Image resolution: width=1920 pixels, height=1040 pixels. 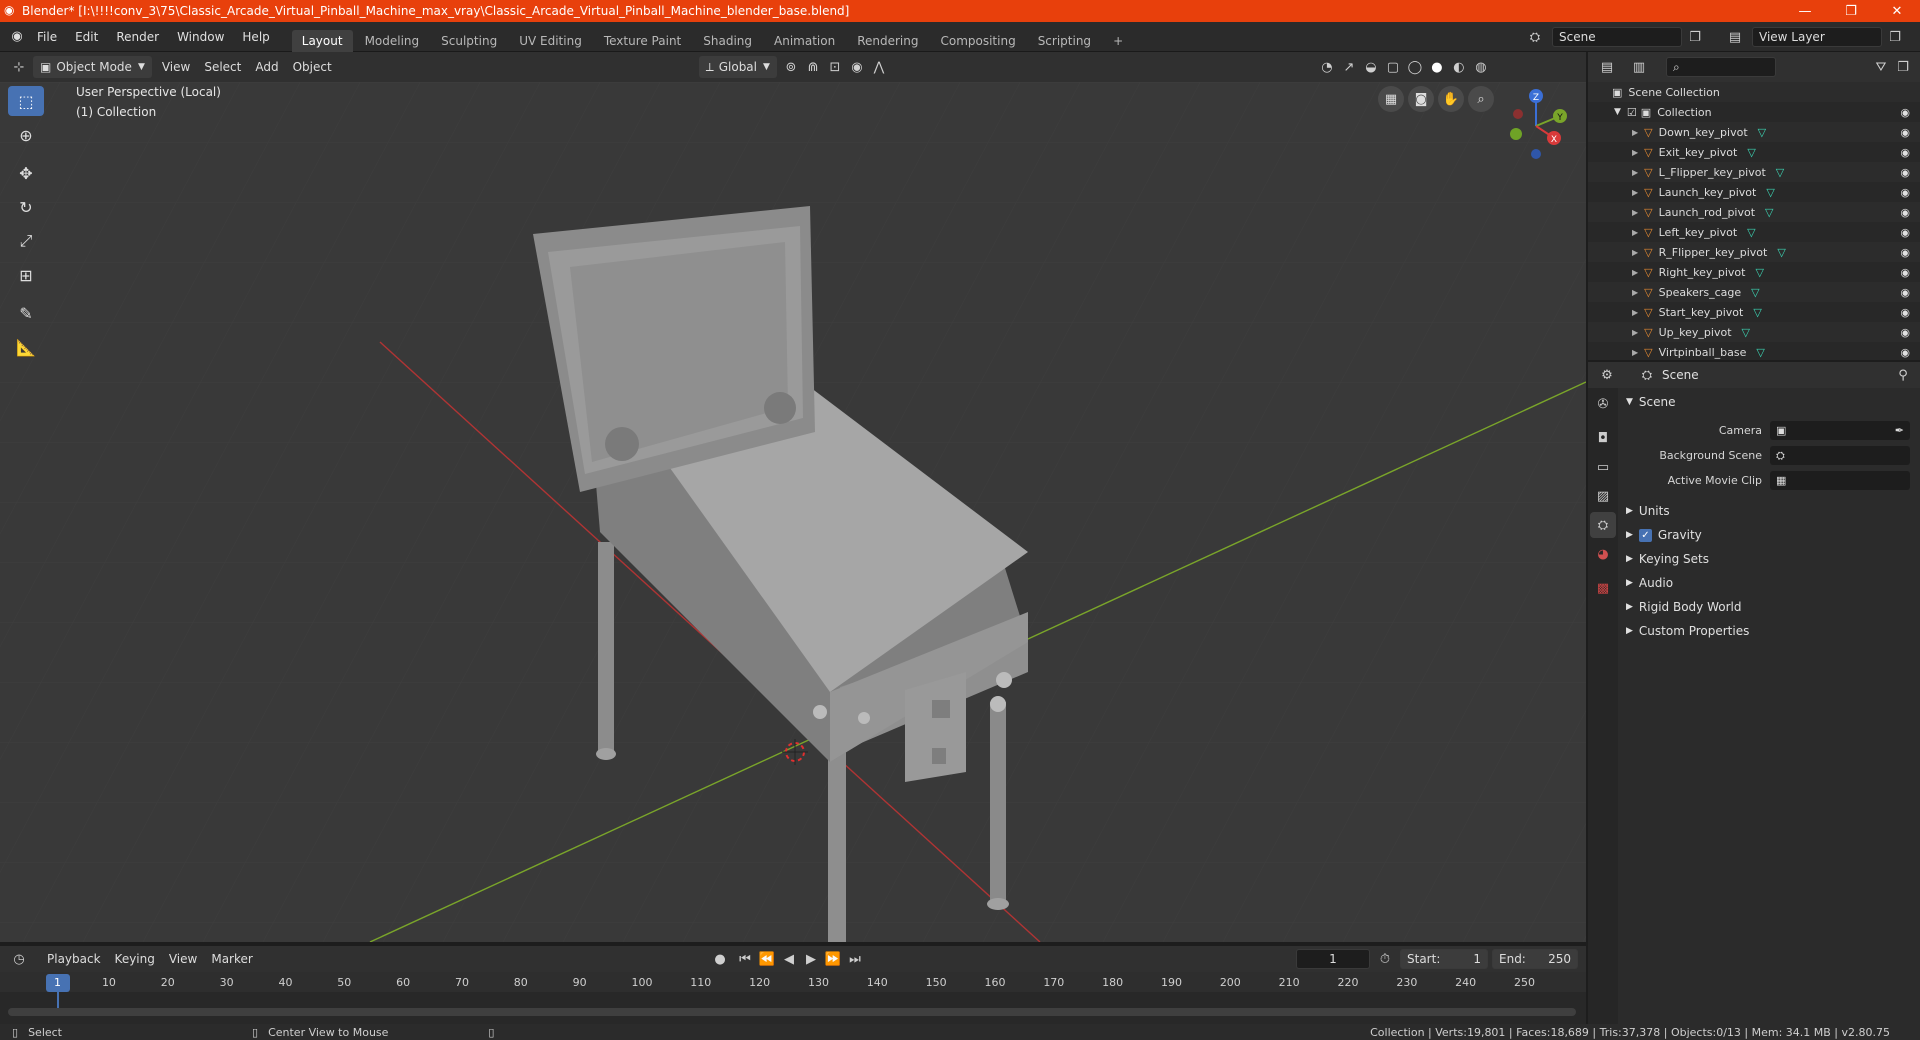 I want to click on viewport-menu-add: Add, so click(x=266, y=67).